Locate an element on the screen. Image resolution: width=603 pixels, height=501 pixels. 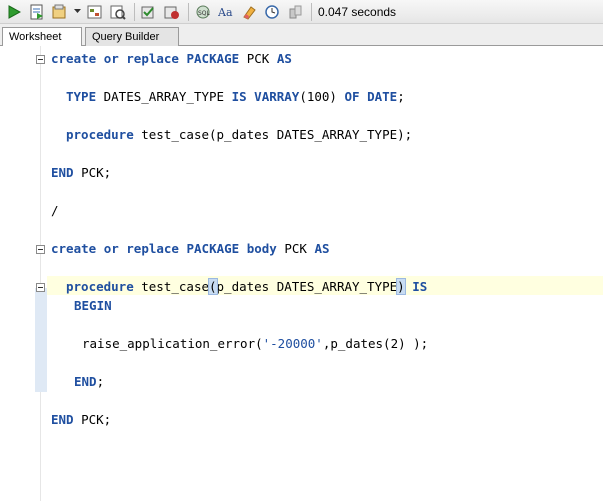
autotrace-icon is located at coordinates (118, 12).